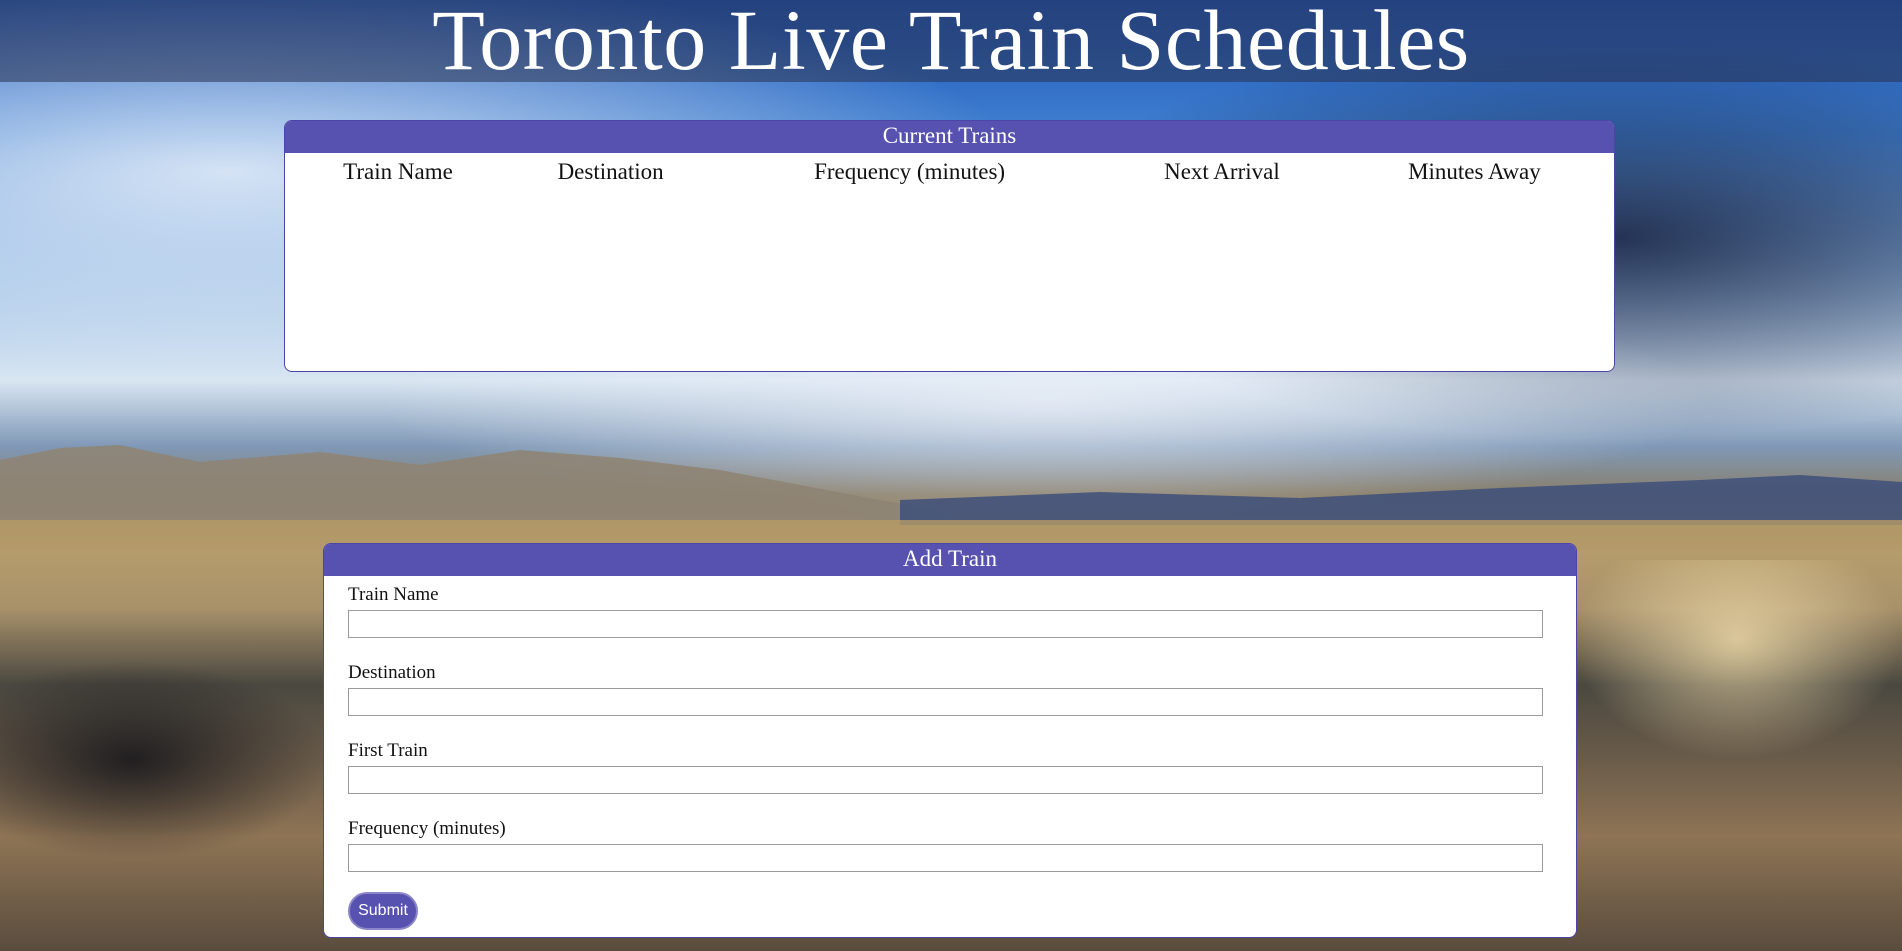 The width and height of the screenshot is (1902, 951). I want to click on column-header-frequency: Frequency (minutes), so click(910, 171).